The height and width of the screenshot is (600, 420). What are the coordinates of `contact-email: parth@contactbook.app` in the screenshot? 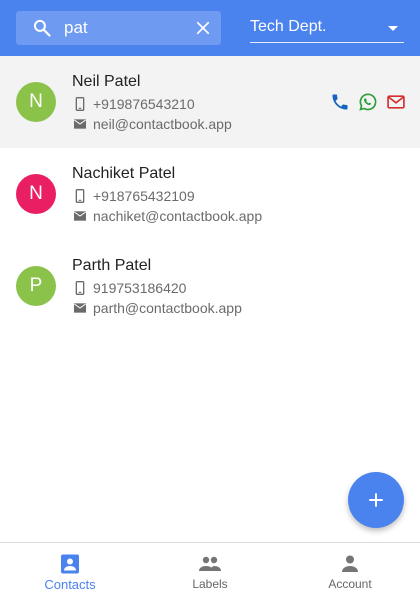 It's located at (157, 308).